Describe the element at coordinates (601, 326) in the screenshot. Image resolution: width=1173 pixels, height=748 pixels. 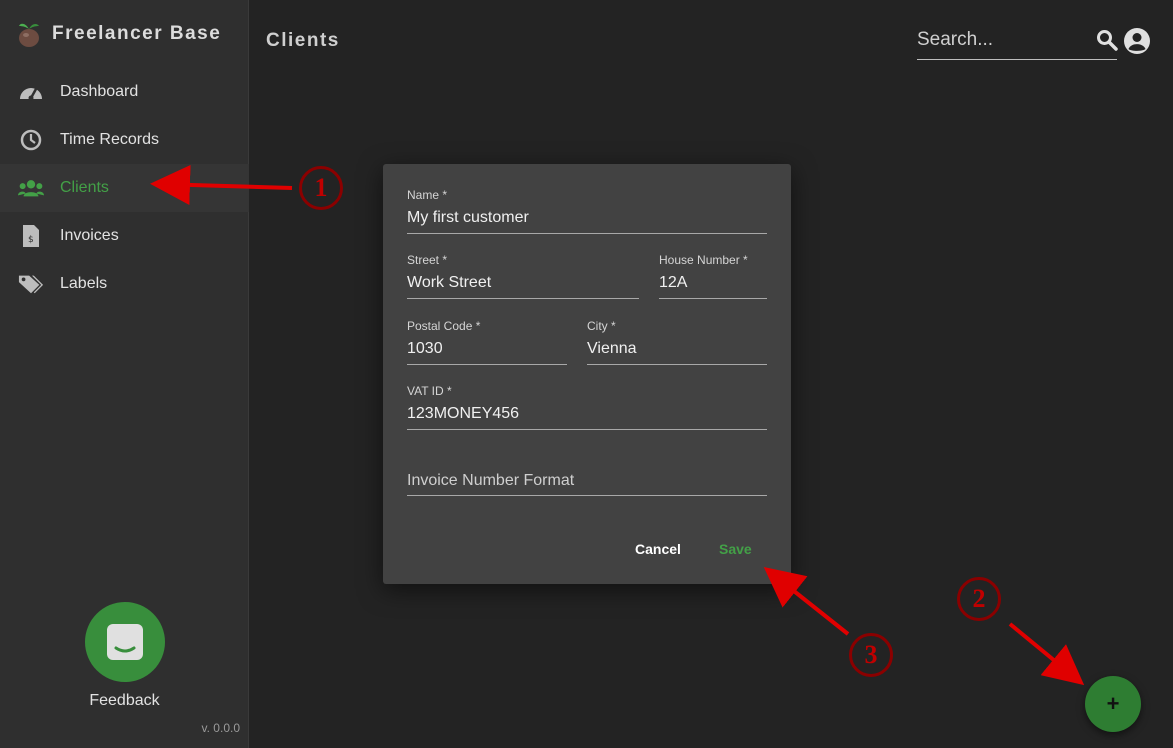
I see `city-field-label: City *` at that location.